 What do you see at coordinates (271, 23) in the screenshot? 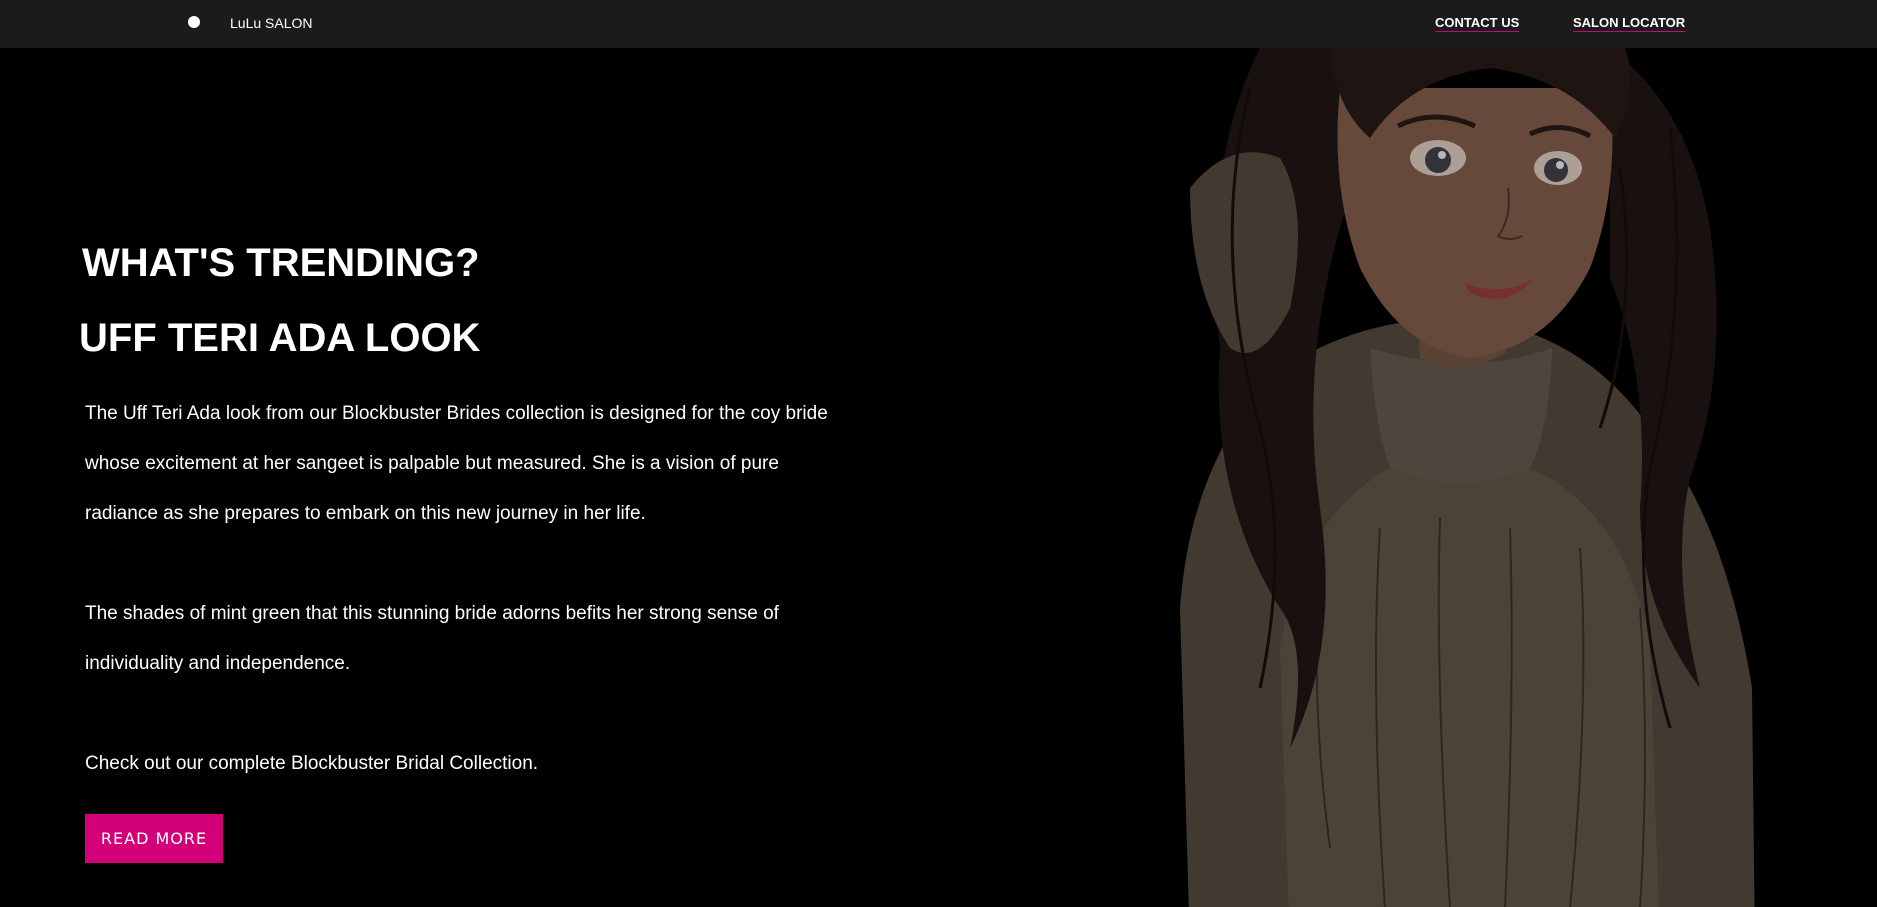
I see `brand-name: LuLu SALON` at bounding box center [271, 23].